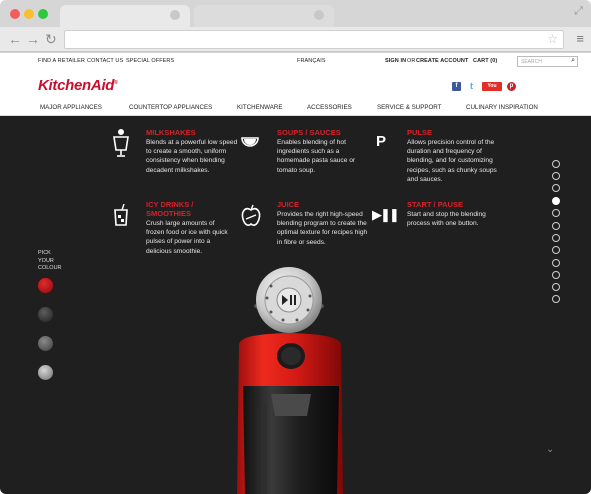 Image resolution: width=591 pixels, height=494 pixels. I want to click on reload-icon: ↻, so click(51, 39).